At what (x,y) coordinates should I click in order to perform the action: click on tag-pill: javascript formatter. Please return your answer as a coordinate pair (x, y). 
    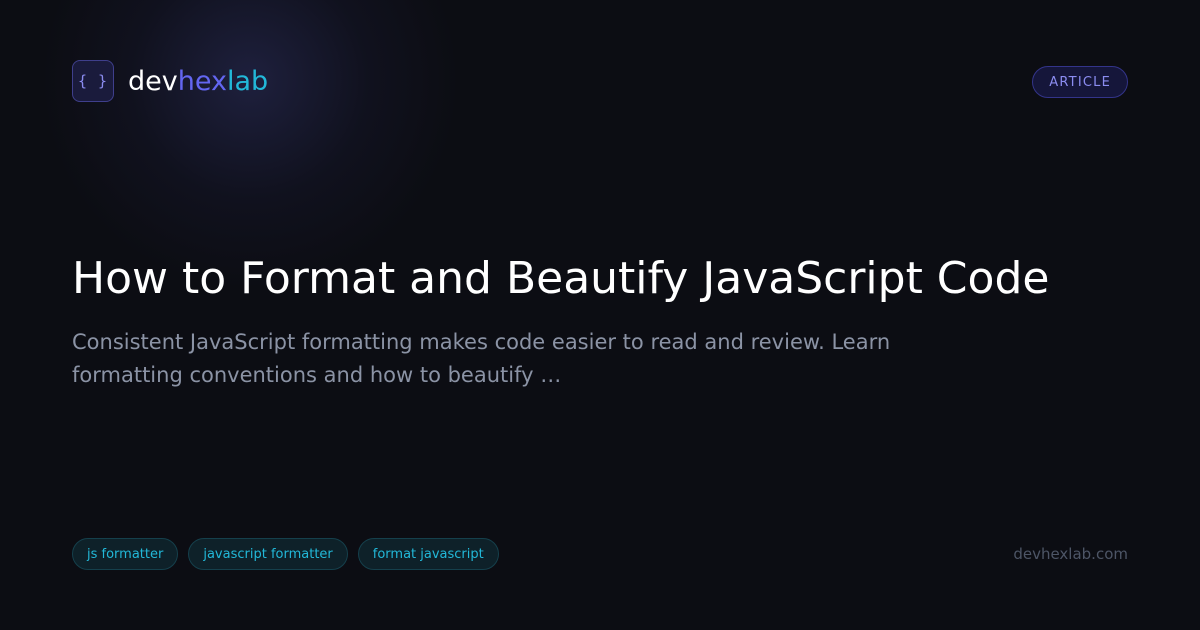
    Looking at the image, I should click on (268, 554).